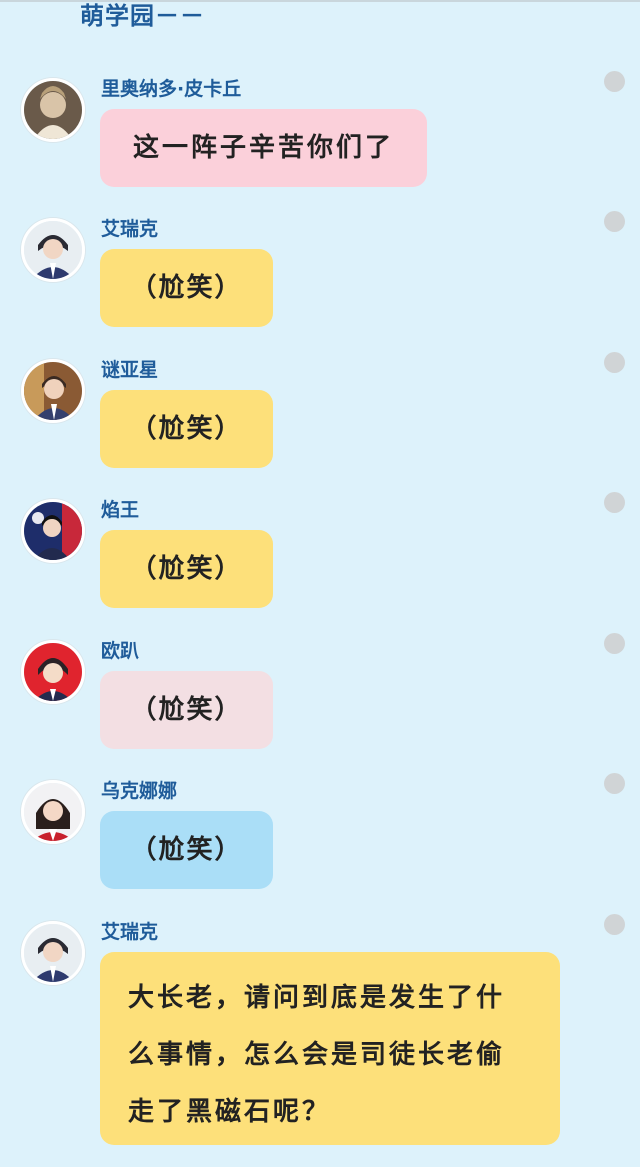 The height and width of the screenshot is (1167, 640). What do you see at coordinates (120, 510) in the screenshot?
I see `sender-name: 焰王` at bounding box center [120, 510].